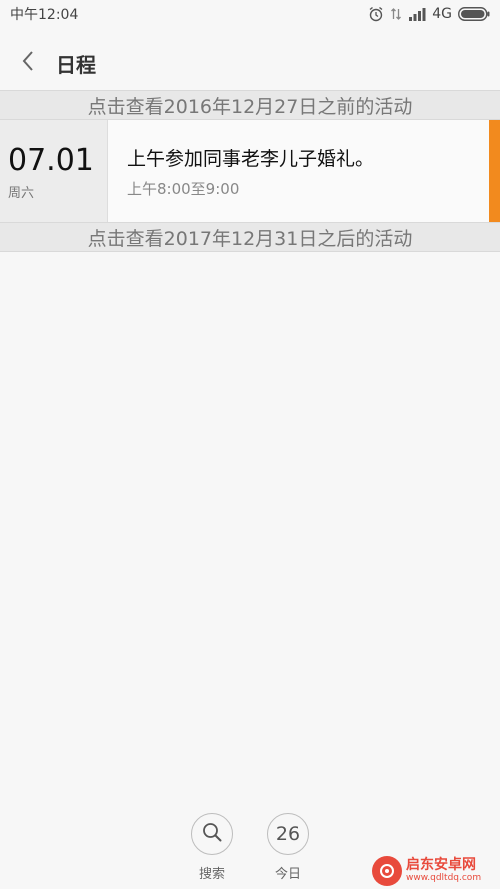  I want to click on event-info: 上午参加同事老李儿子婚礼。 上午8:00至9:00, so click(298, 171).